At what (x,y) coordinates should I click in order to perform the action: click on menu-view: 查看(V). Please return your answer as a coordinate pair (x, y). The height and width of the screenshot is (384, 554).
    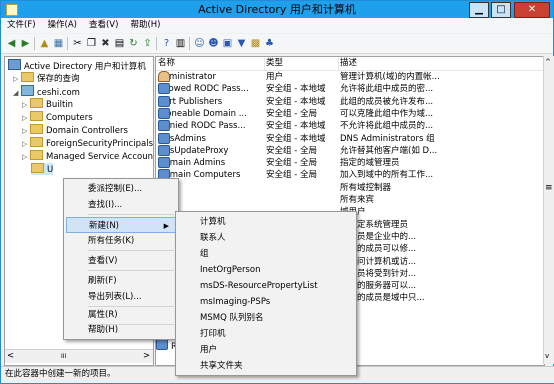
    Looking at the image, I should click on (103, 25).